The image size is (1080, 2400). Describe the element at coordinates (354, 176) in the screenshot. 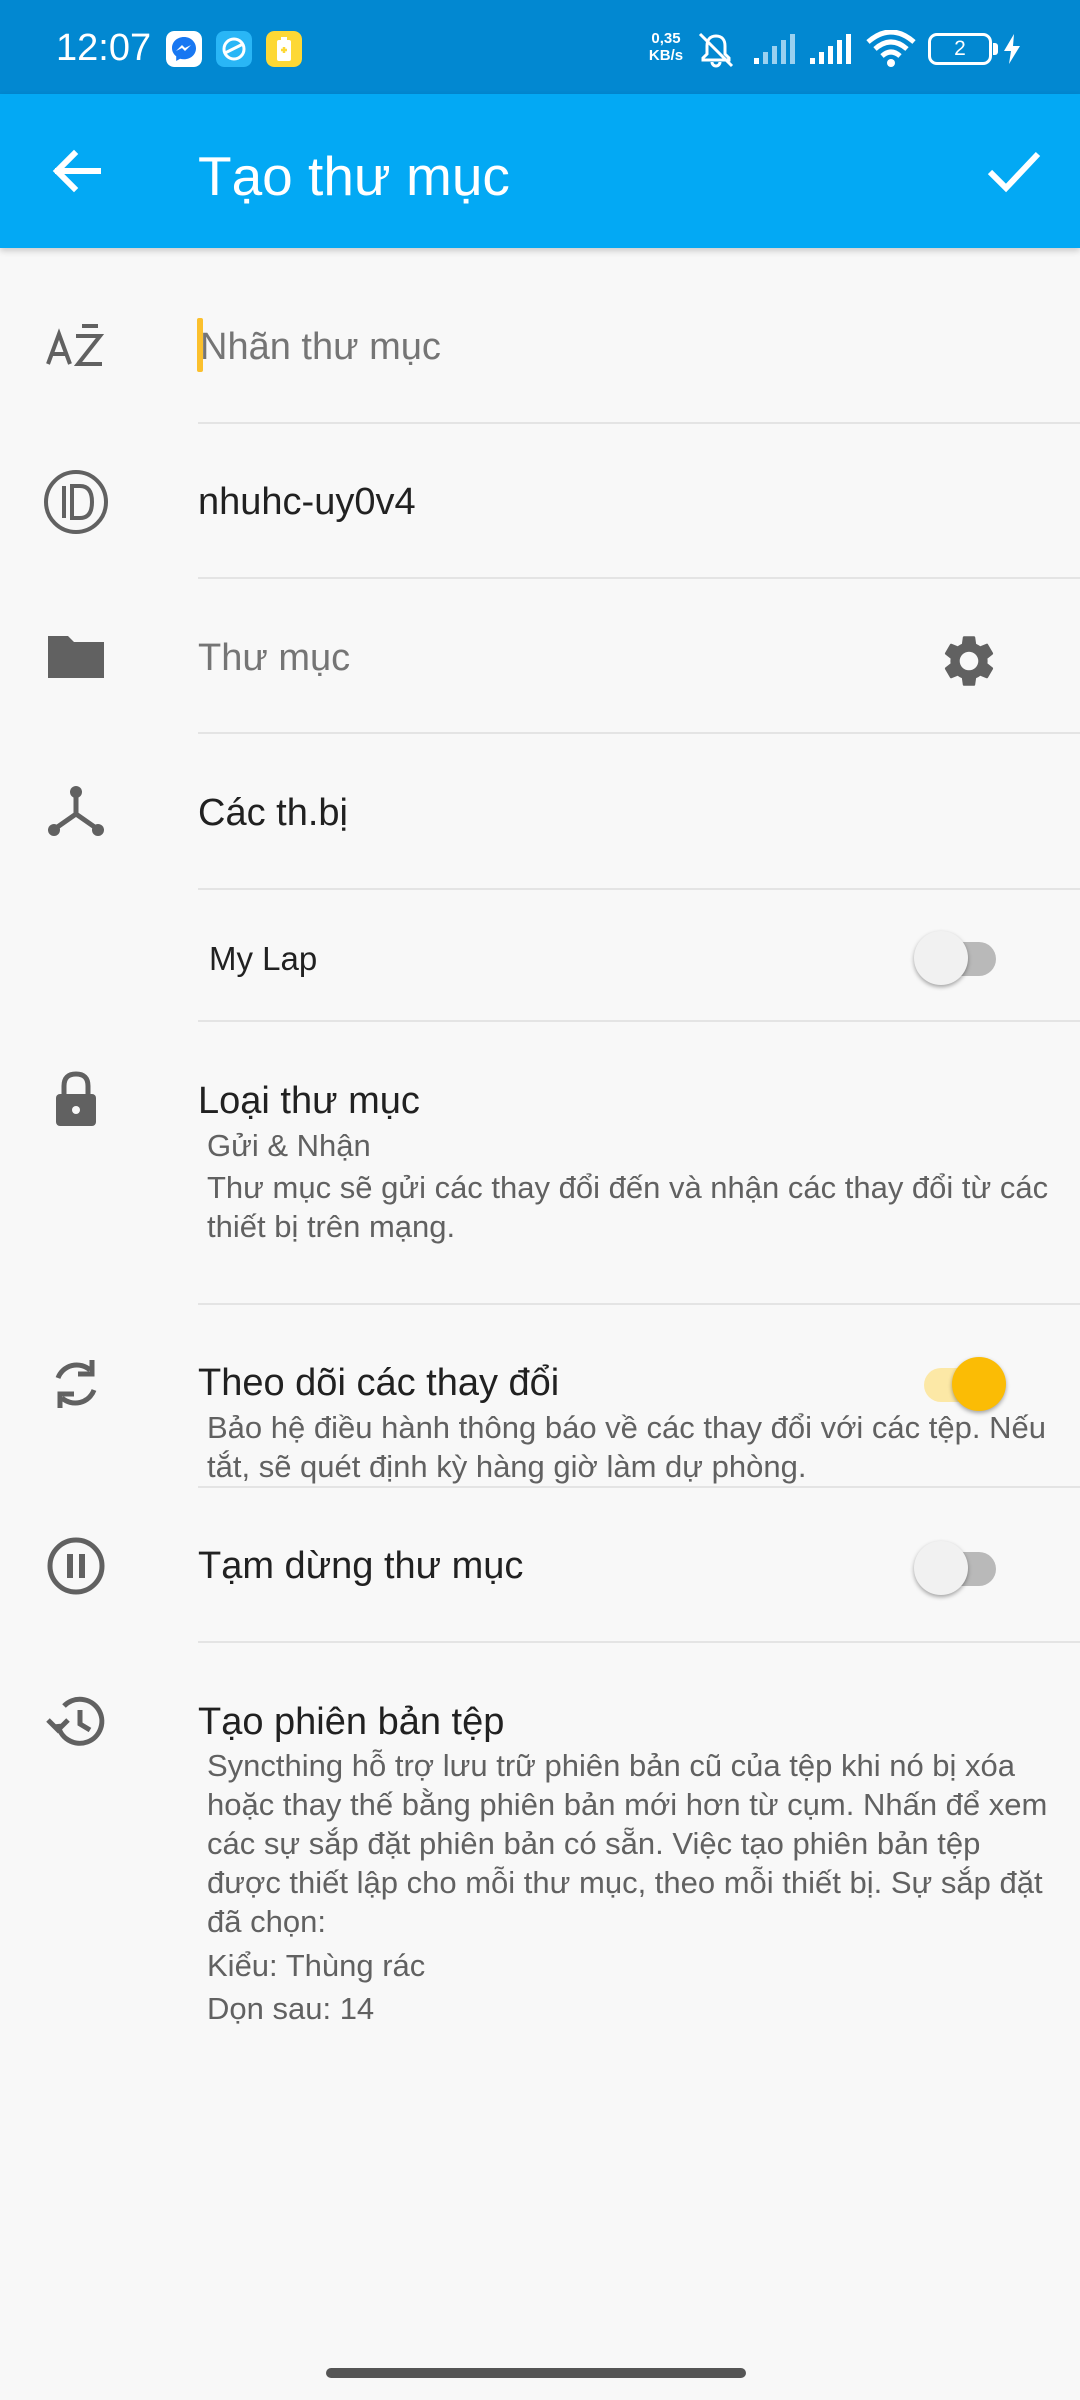

I see `page-title: Tạo thư mục` at that location.